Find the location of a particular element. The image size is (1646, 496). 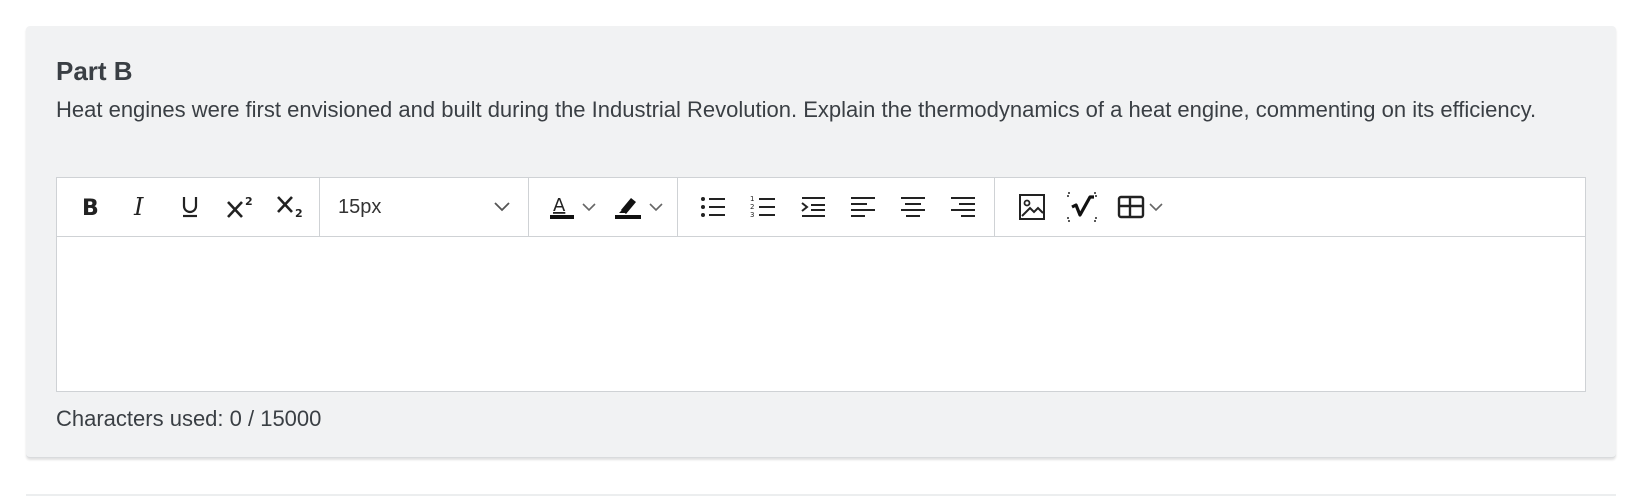

svg-text: A is located at coordinates (559, 205).